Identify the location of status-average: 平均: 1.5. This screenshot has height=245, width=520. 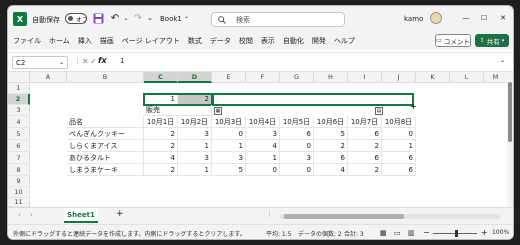
(278, 233).